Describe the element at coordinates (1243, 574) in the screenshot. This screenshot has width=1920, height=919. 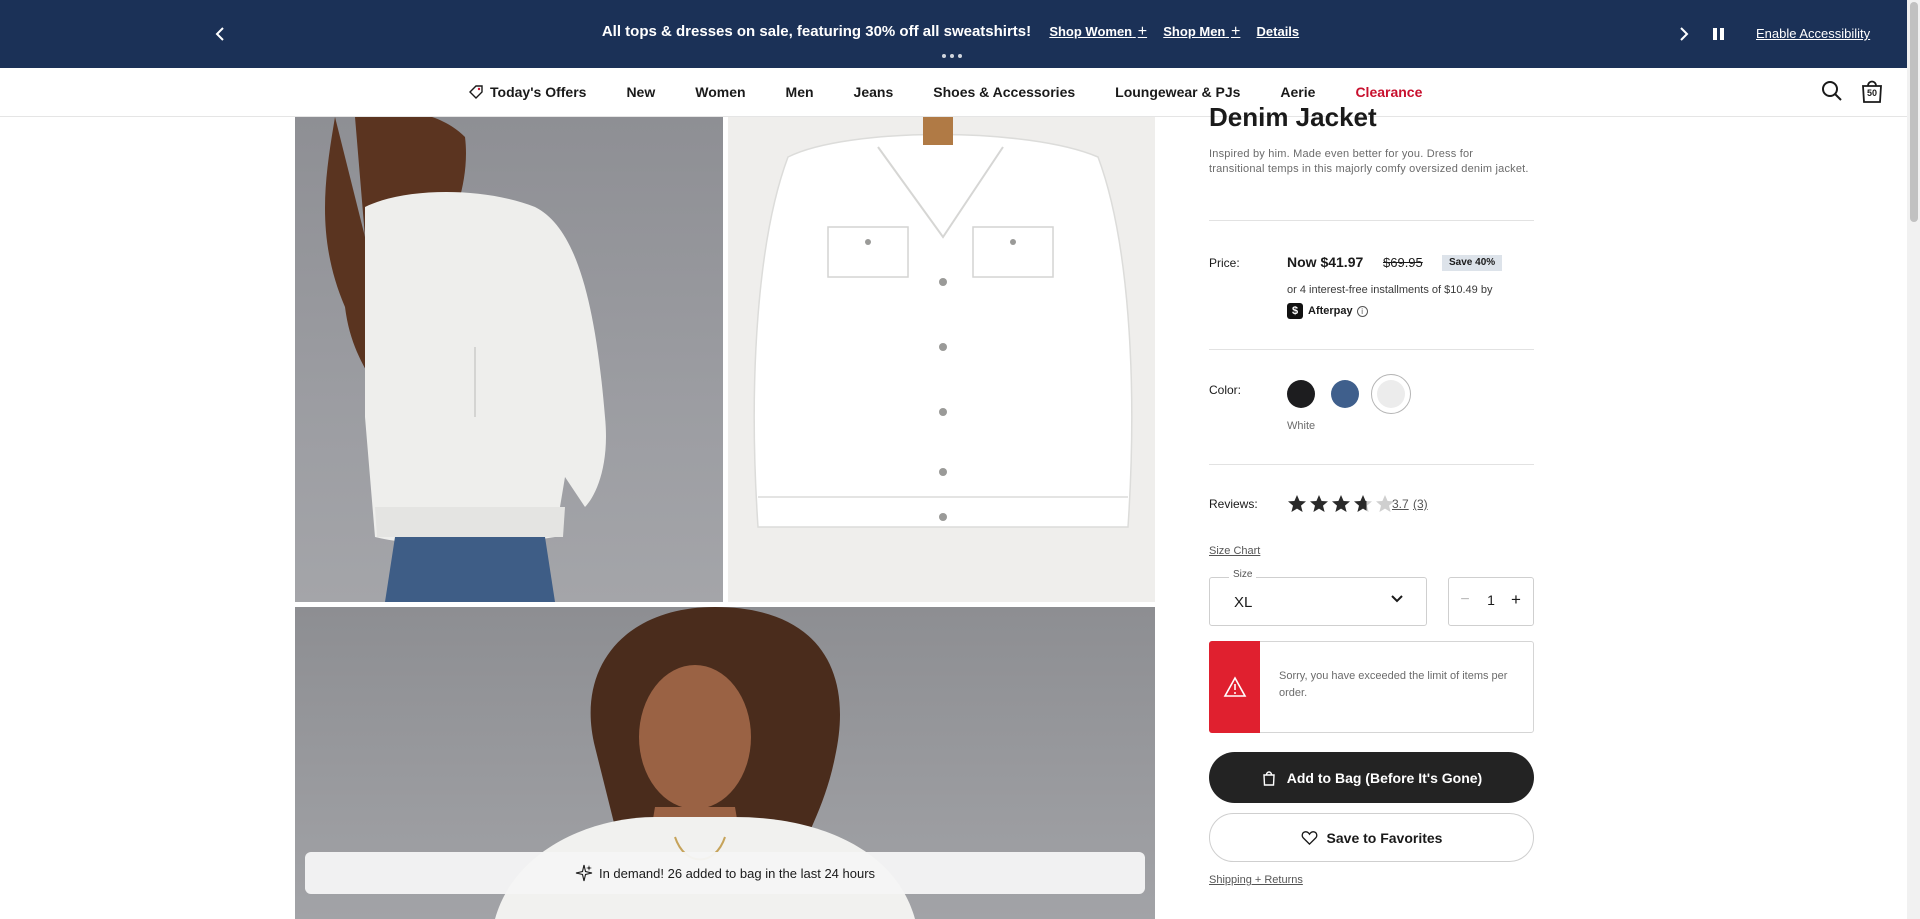
I see `size-legend: Size` at that location.